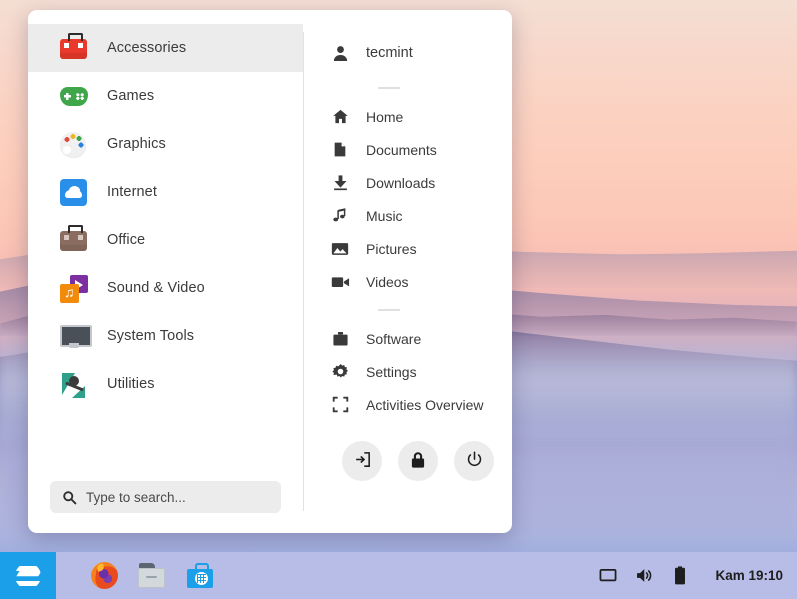  What do you see at coordinates (644, 576) in the screenshot?
I see `volume-icon` at bounding box center [644, 576].